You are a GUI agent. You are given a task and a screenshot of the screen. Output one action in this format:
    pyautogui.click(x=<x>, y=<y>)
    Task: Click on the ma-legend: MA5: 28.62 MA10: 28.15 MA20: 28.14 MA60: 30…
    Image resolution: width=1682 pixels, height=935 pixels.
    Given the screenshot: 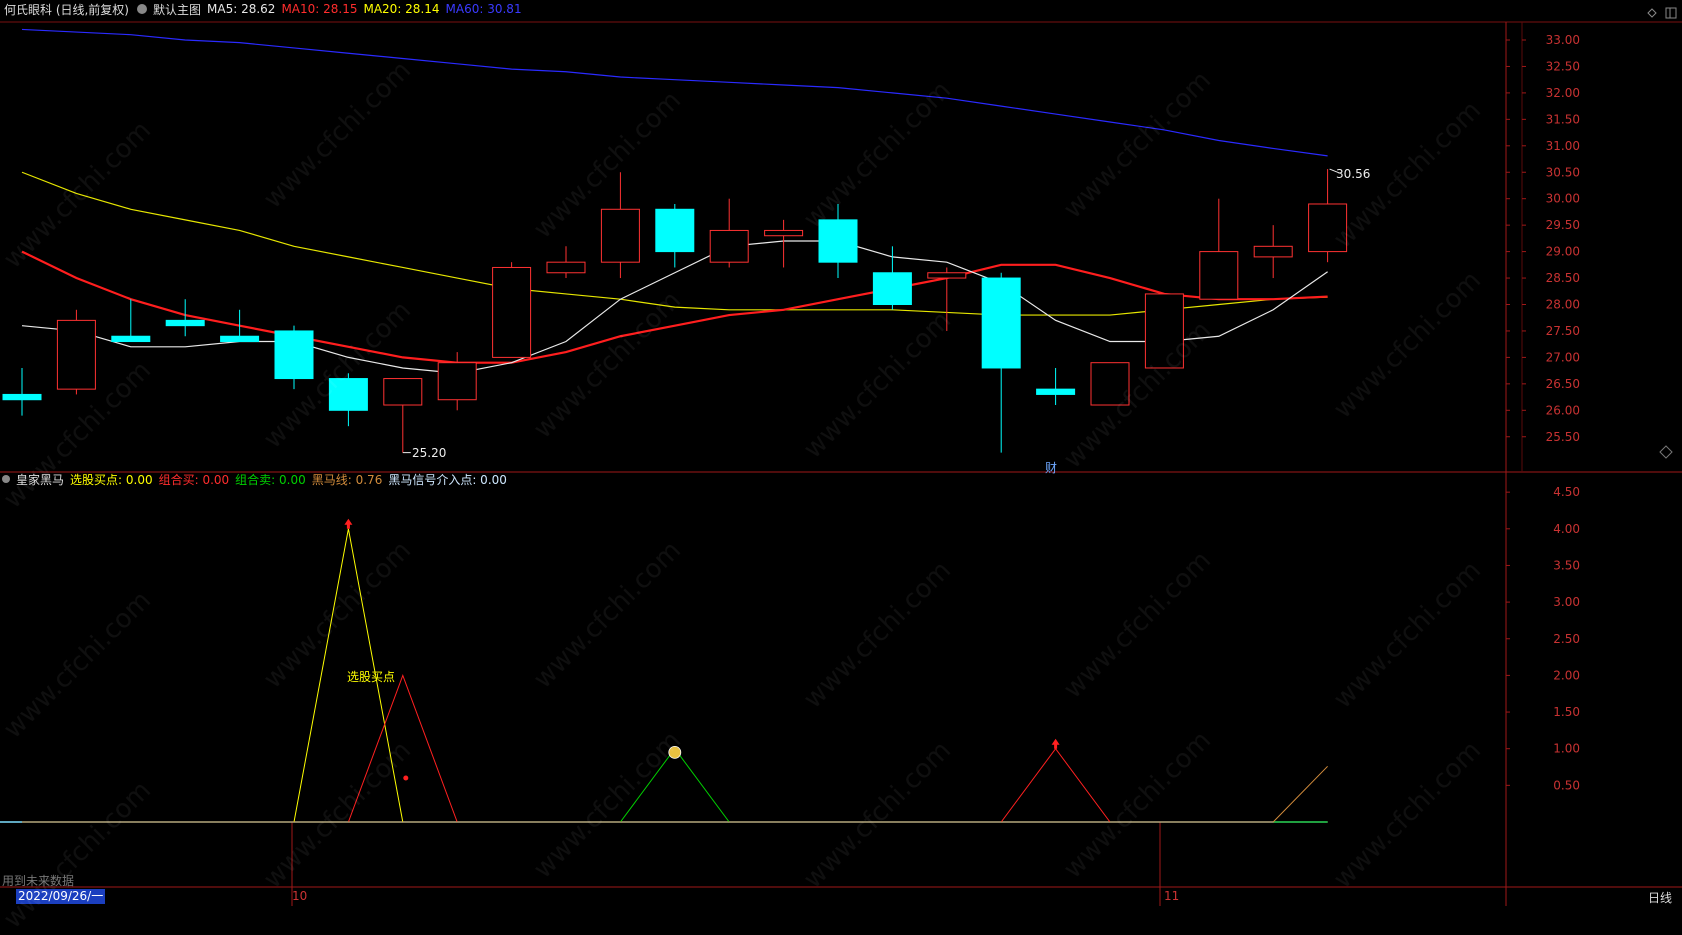 What is the action you would take?
    pyautogui.click(x=367, y=9)
    